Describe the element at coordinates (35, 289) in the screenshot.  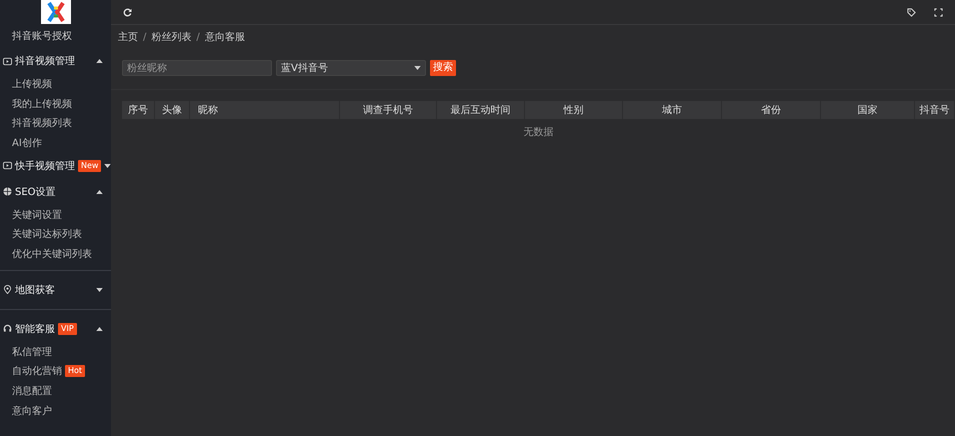
I see `menu-group-label: 地图获客` at that location.